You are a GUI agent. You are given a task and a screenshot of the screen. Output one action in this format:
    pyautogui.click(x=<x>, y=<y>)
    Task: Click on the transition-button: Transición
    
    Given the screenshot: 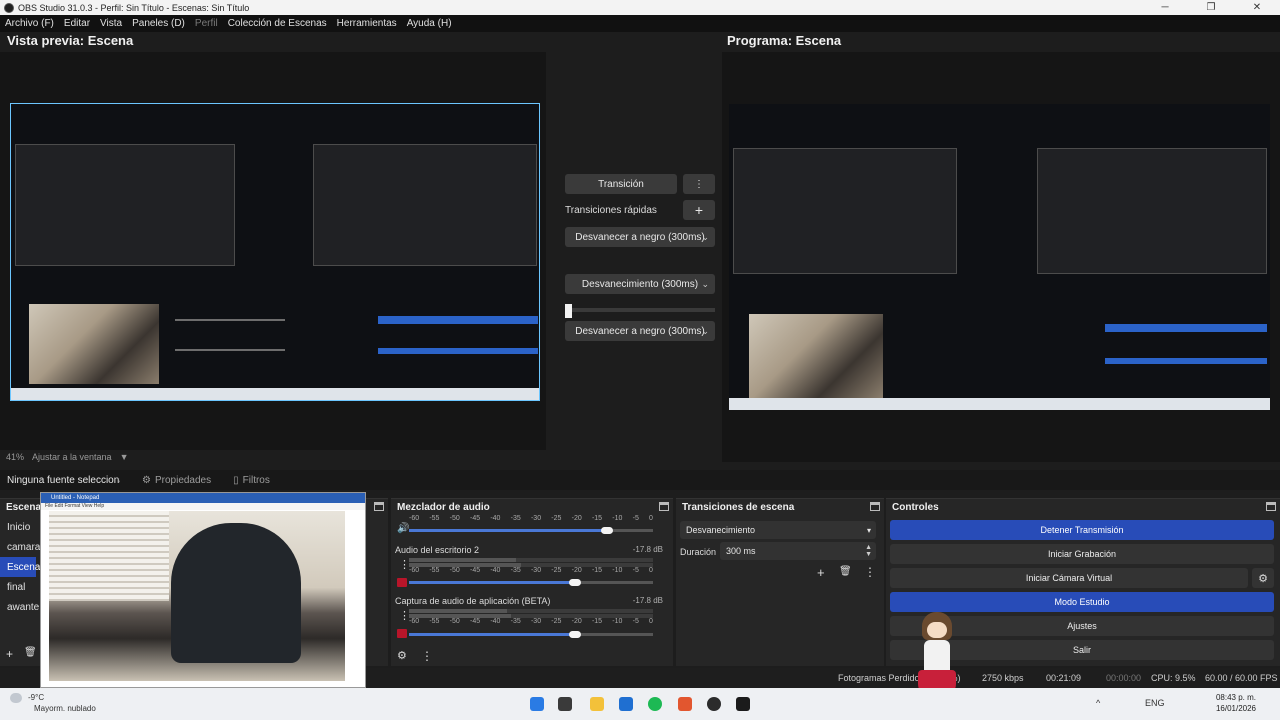 What is the action you would take?
    pyautogui.click(x=621, y=184)
    